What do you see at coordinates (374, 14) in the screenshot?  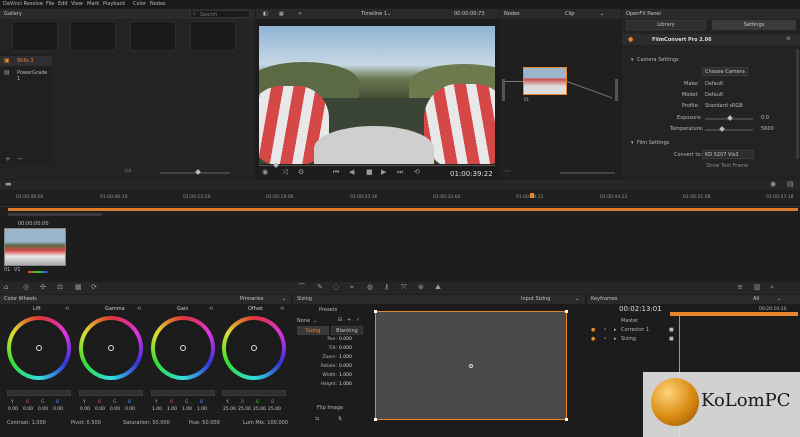 I see `timeline-name: Timeline 1` at bounding box center [374, 14].